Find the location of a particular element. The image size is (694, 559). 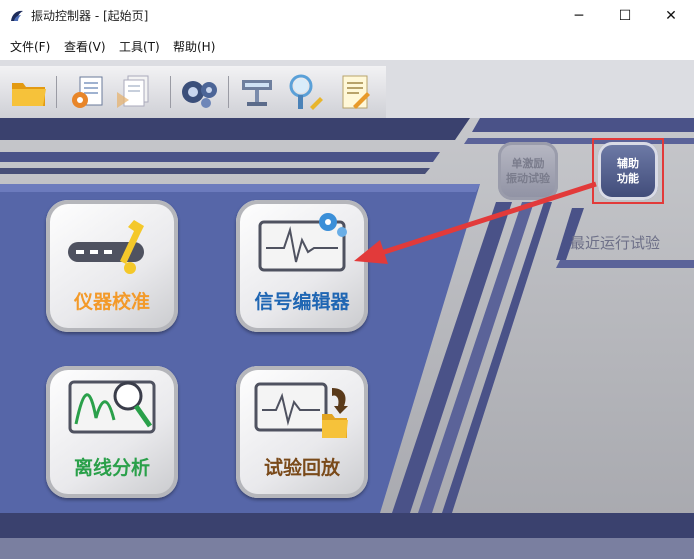

document-run-button is located at coordinates (133, 92).